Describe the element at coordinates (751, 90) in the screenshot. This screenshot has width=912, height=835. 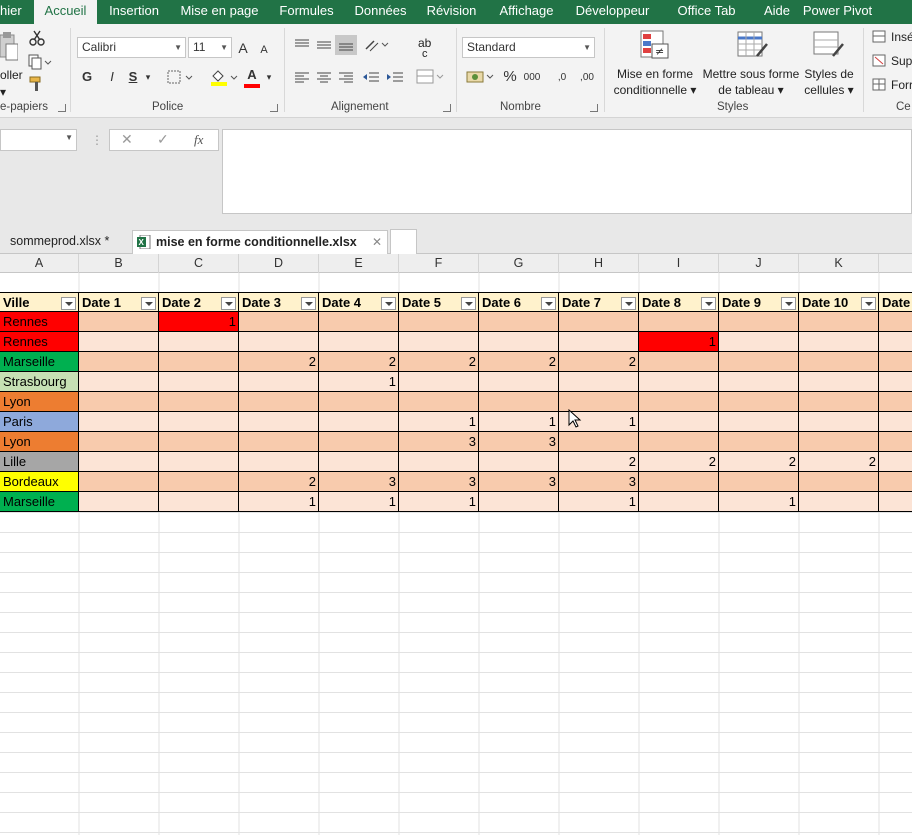
I see `format-as-table-label-2: de tableau ▾` at that location.